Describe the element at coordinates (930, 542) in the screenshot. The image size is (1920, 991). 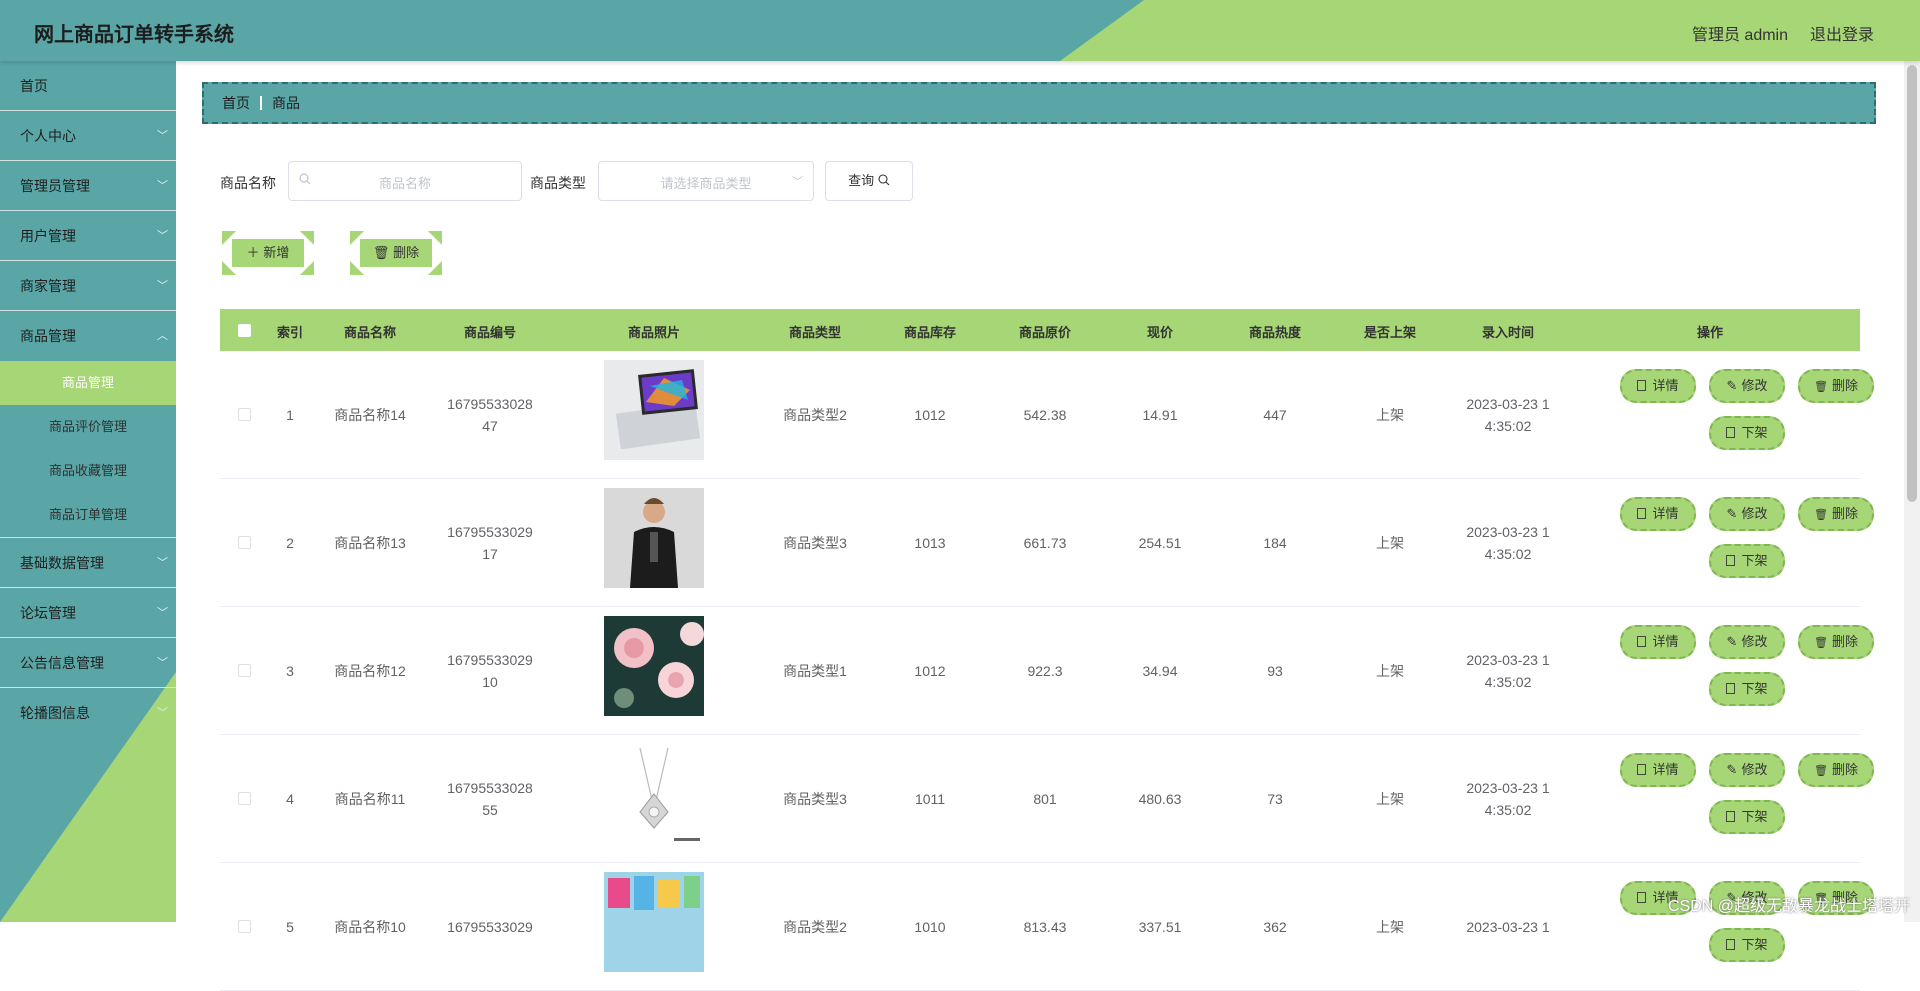
I see `cell-stock: 1013` at that location.